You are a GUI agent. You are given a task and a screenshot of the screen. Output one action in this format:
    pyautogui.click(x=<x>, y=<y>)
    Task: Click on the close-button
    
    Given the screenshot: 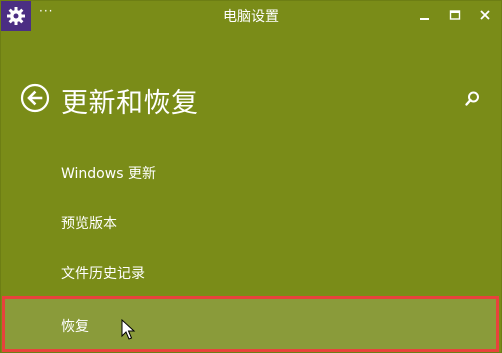 What is the action you would take?
    pyautogui.click(x=485, y=15)
    